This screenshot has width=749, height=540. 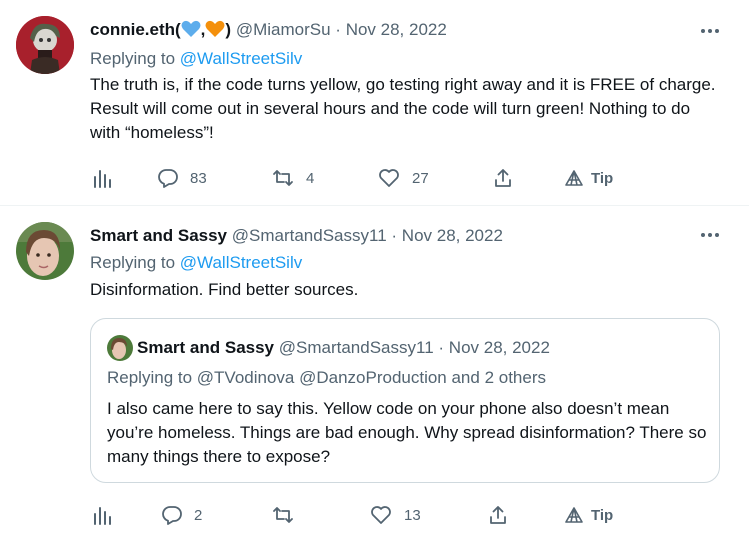 What do you see at coordinates (310, 178) in the screenshot?
I see `retweet-count: 4` at bounding box center [310, 178].